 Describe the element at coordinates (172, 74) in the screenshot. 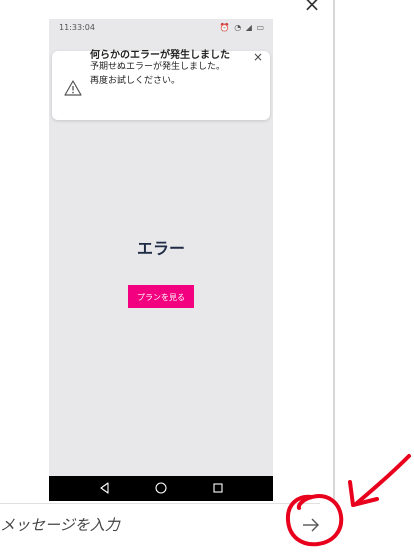

I see `toast-body: 予期せぬエラーが発生しました。 再度お試しください。` at that location.